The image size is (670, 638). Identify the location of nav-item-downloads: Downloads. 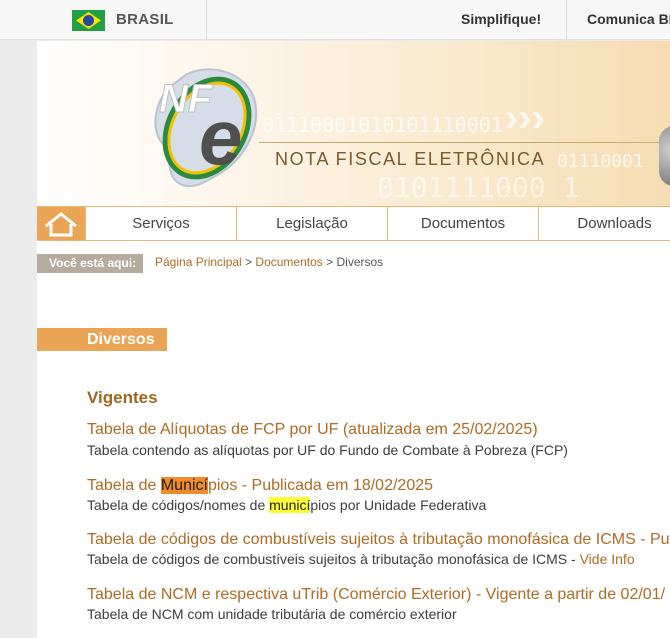
(604, 223).